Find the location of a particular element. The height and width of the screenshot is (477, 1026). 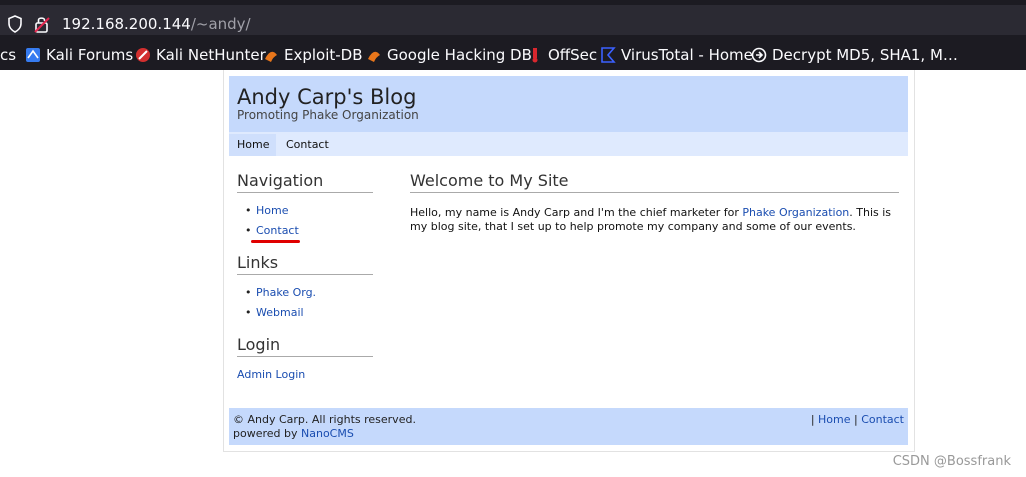

list-item: Home is located at coordinates (272, 211).